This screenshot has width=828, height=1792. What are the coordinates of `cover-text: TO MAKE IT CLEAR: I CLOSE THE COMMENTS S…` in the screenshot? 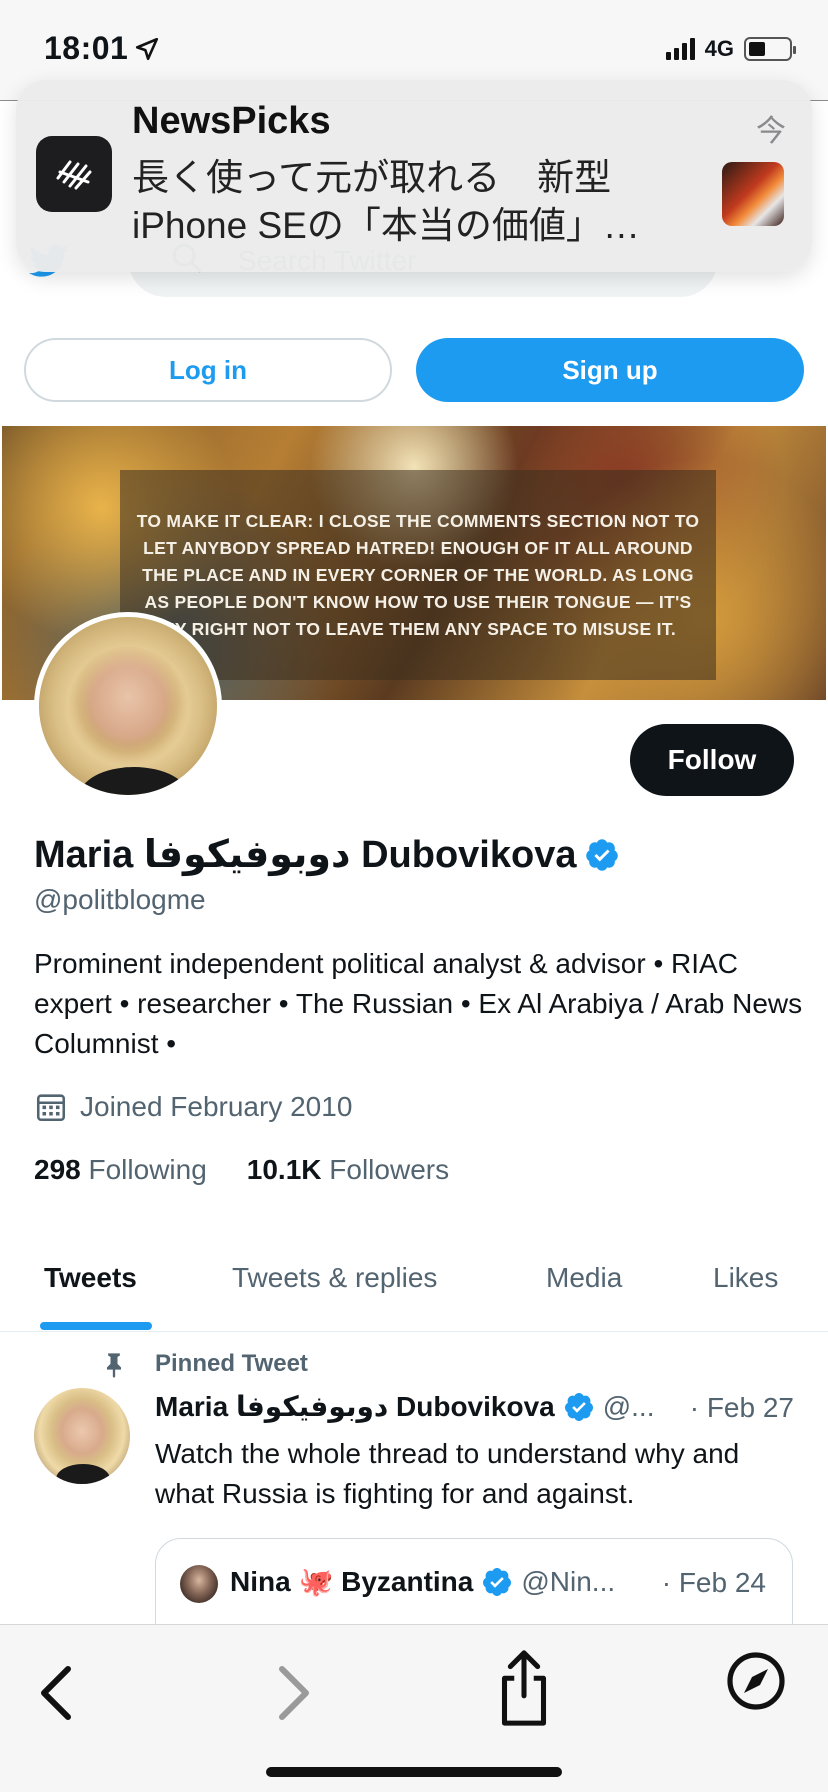 It's located at (418, 574).